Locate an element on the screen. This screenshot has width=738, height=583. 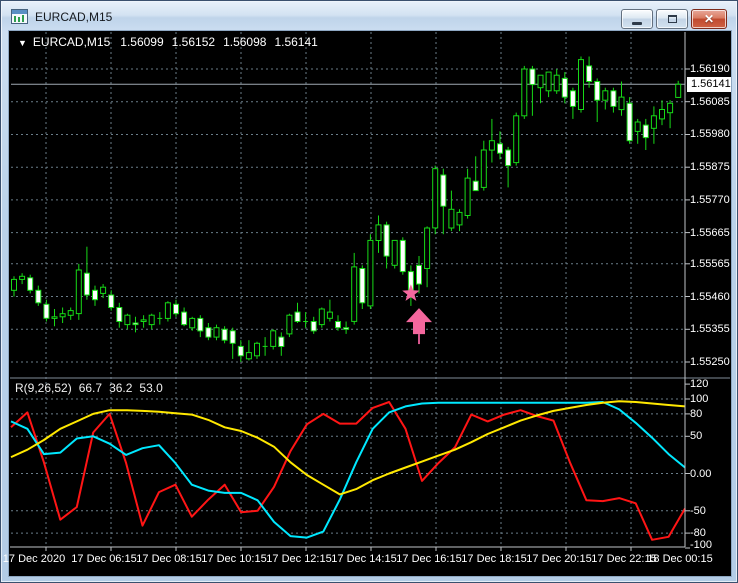
close-value: 1.56141 is located at coordinates (296, 42).